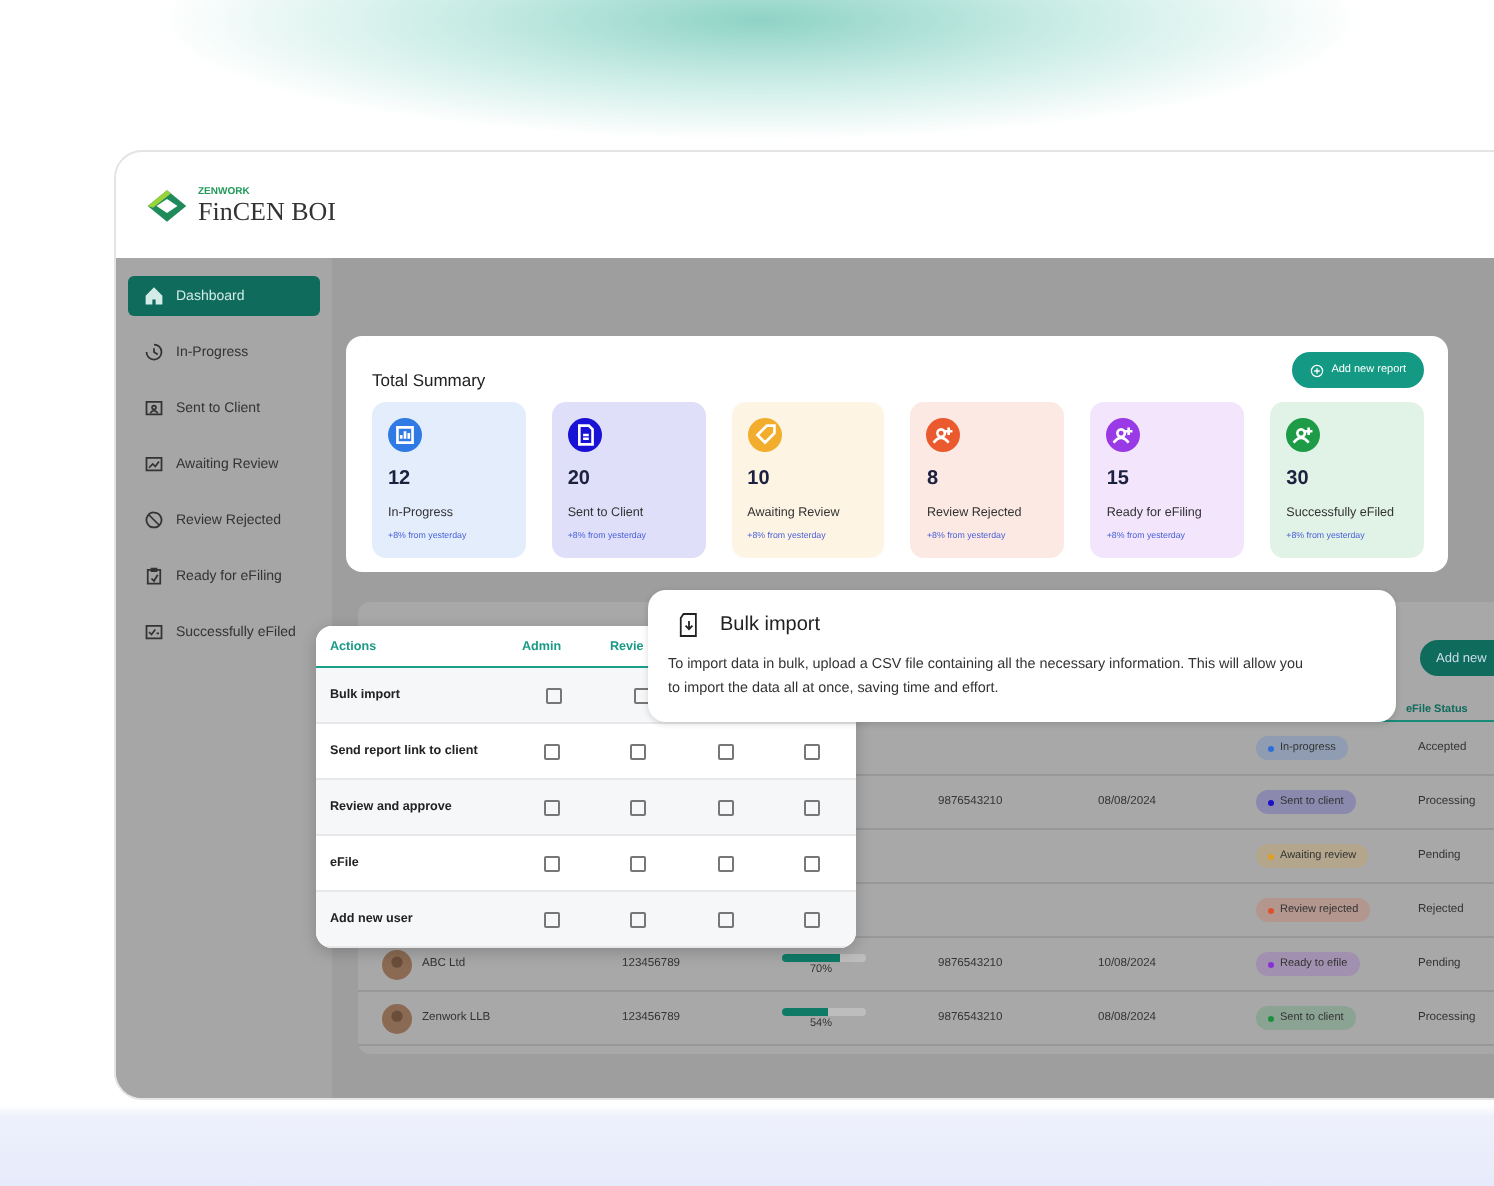 The height and width of the screenshot is (1186, 1494). What do you see at coordinates (689, 625) in the screenshot?
I see `document-download-icon` at bounding box center [689, 625].